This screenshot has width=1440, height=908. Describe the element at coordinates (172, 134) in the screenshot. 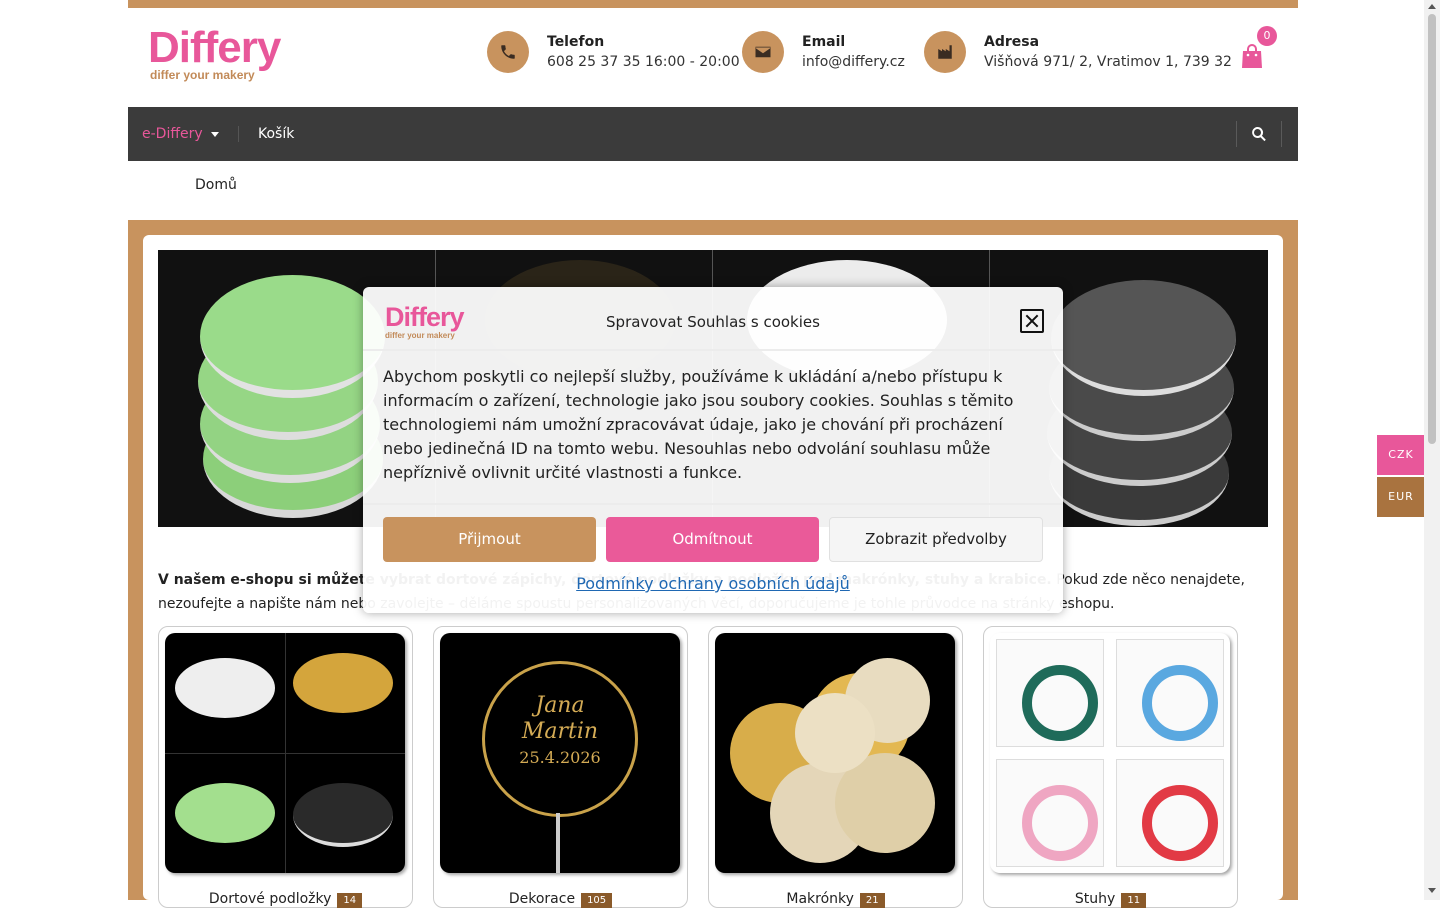

I see `nav-ediffery-label: e-Differy` at that location.